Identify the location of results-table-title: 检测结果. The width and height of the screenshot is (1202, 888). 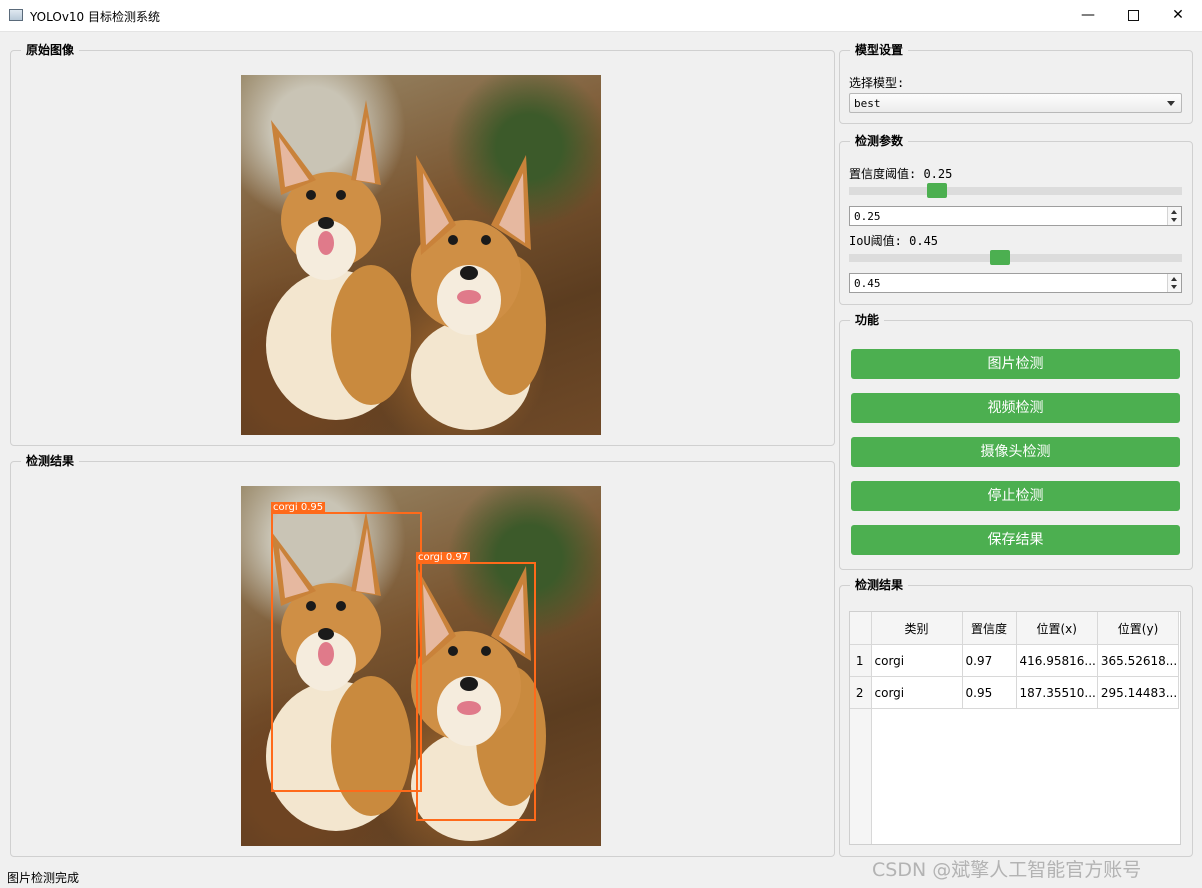
(879, 585).